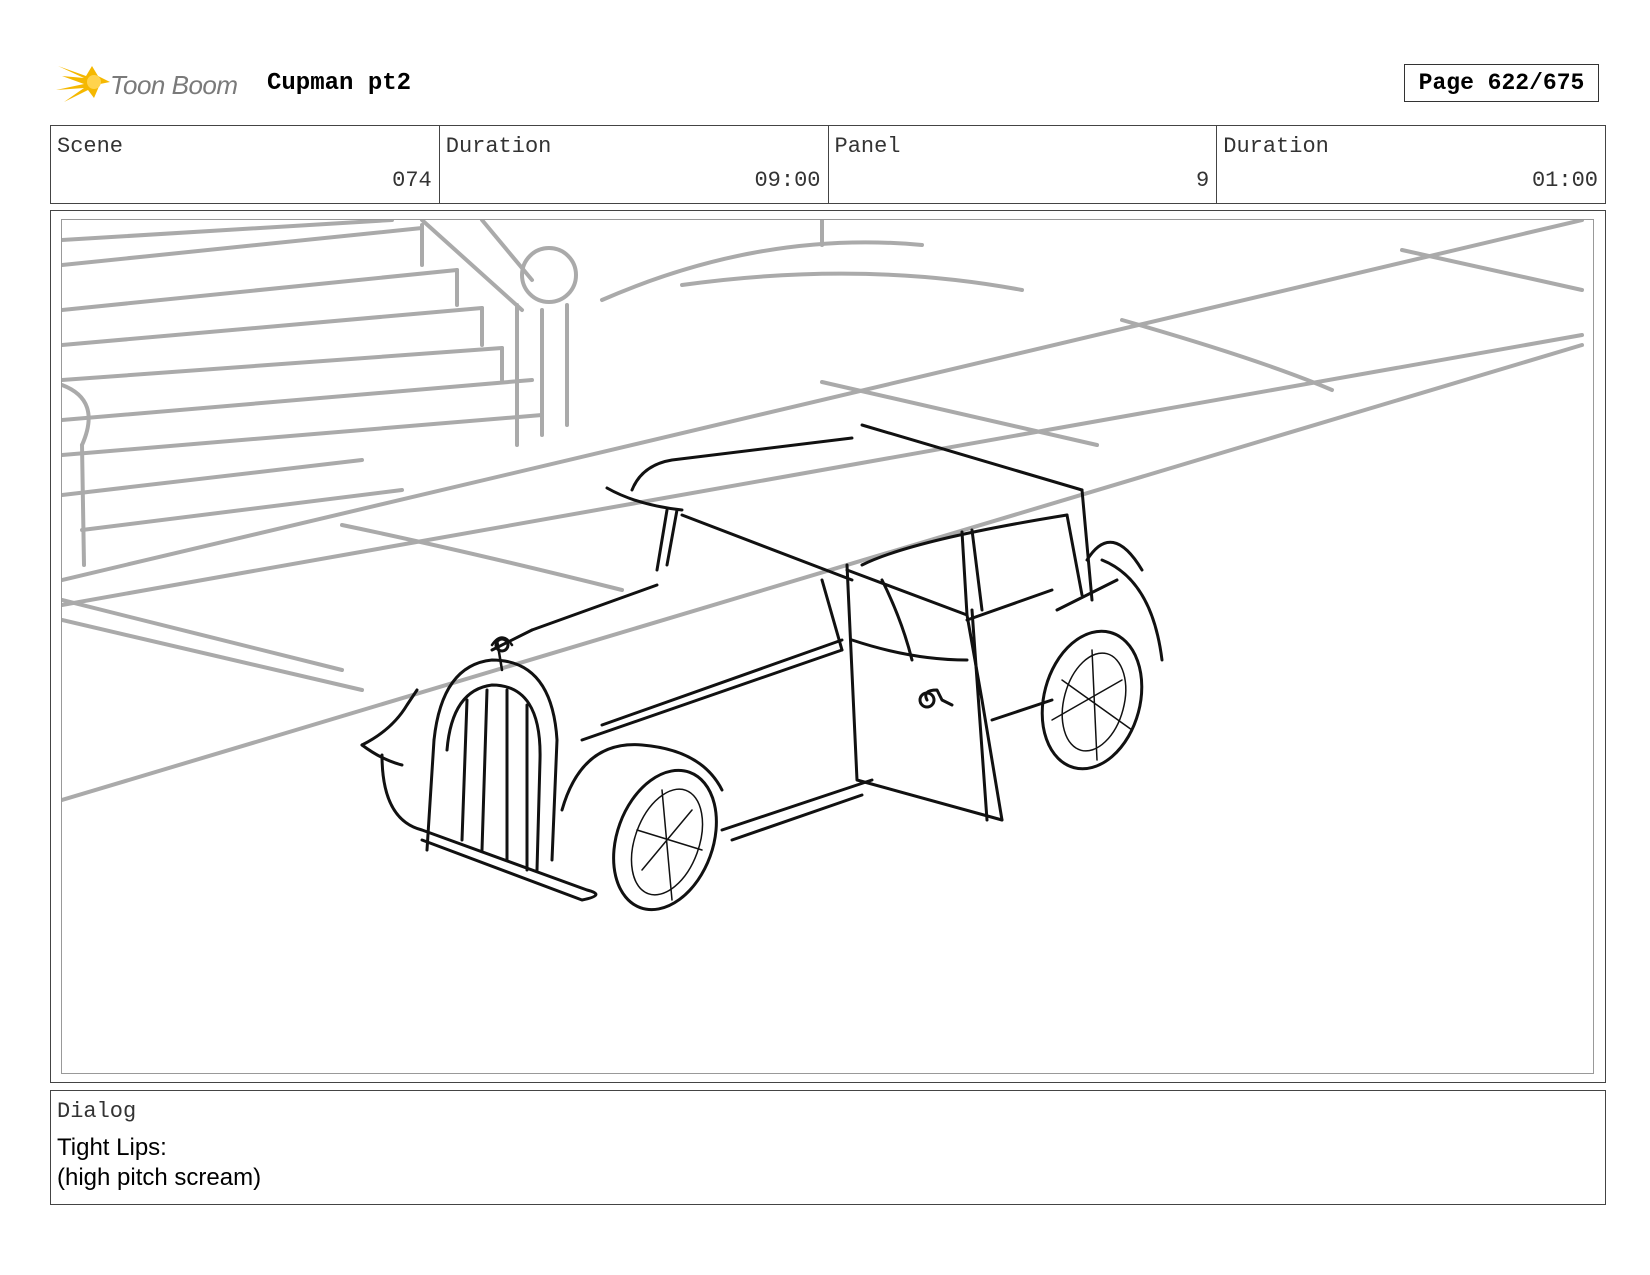  I want to click on dialog-box: Dialog Tight Lips: (high pitch scream), so click(828, 1147).